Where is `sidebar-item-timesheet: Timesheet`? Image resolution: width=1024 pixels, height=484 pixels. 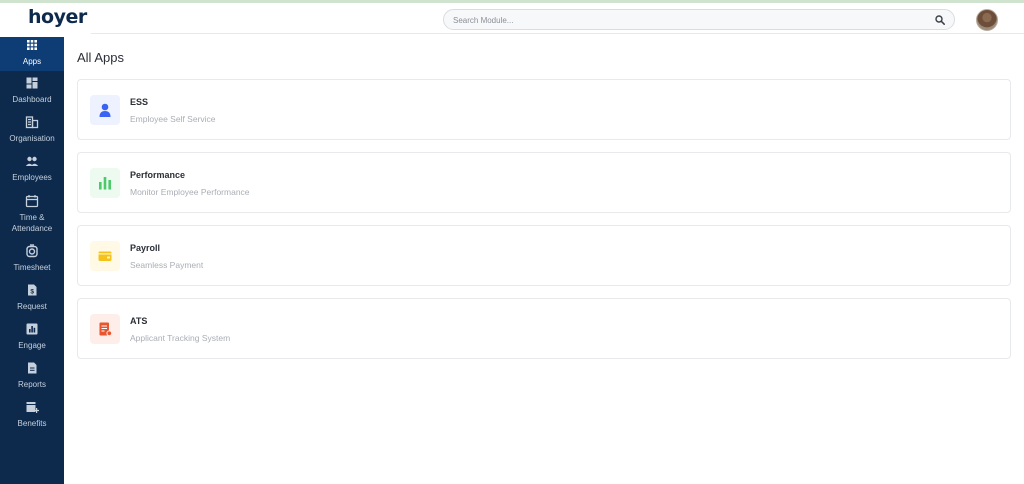
sidebar-item-timesheet: Timesheet is located at coordinates (32, 258).